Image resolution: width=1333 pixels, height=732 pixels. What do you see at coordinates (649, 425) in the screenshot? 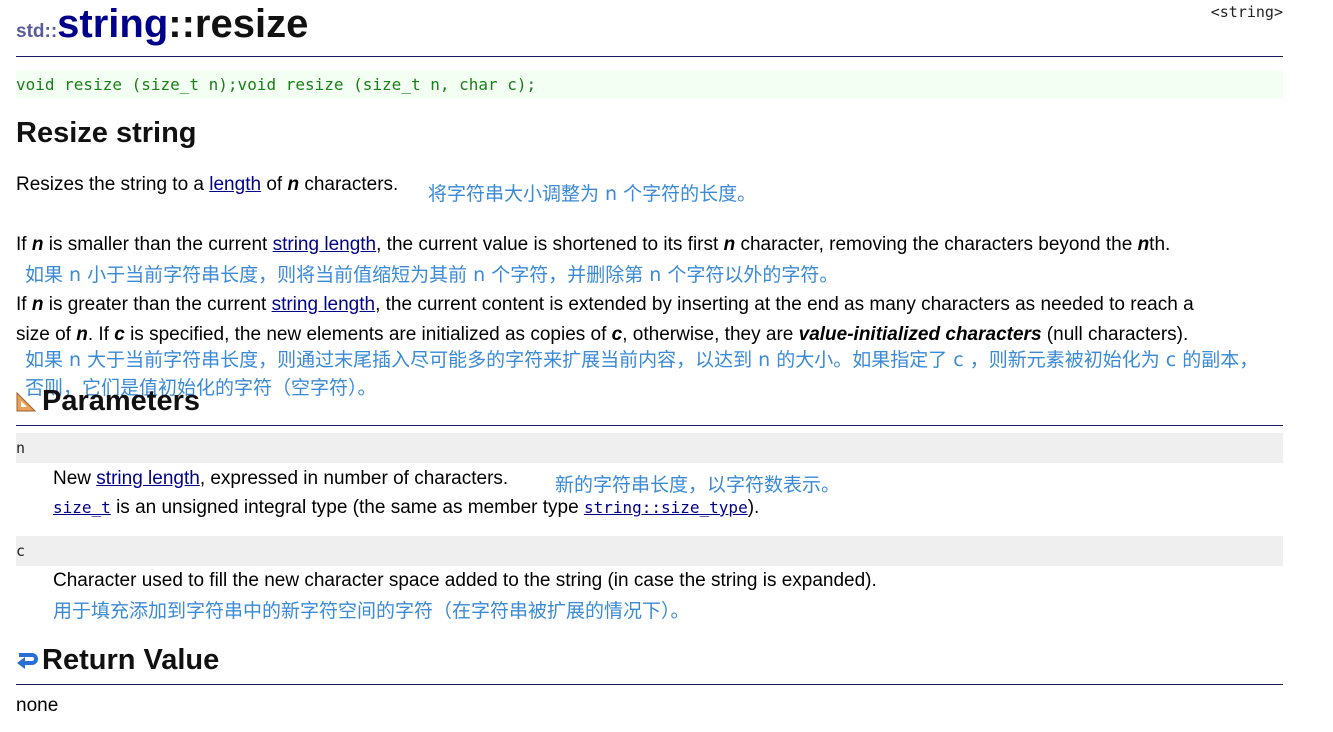
I see `parameters-rule` at bounding box center [649, 425].